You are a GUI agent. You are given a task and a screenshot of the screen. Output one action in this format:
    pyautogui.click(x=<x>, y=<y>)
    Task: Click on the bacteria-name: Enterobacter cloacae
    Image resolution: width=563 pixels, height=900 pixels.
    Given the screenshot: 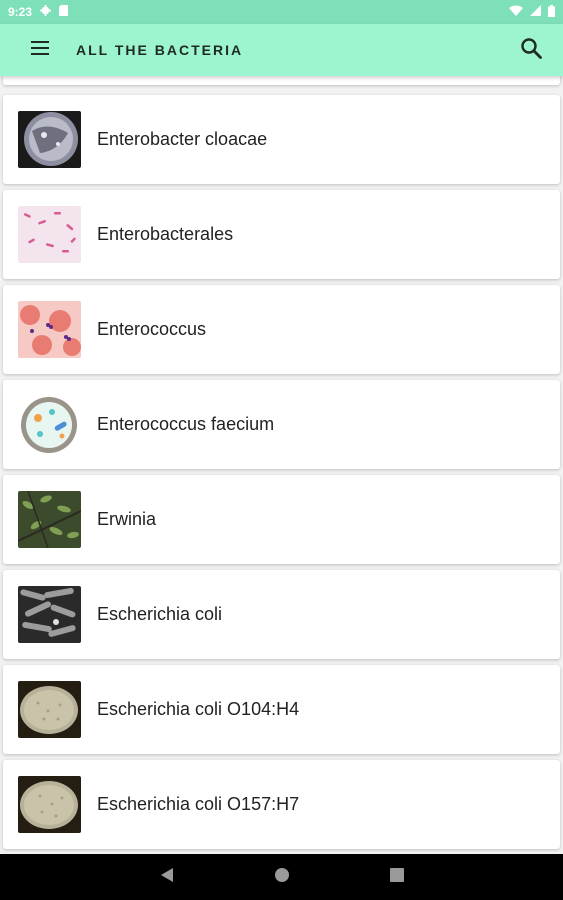 What is the action you would take?
    pyautogui.click(x=182, y=139)
    